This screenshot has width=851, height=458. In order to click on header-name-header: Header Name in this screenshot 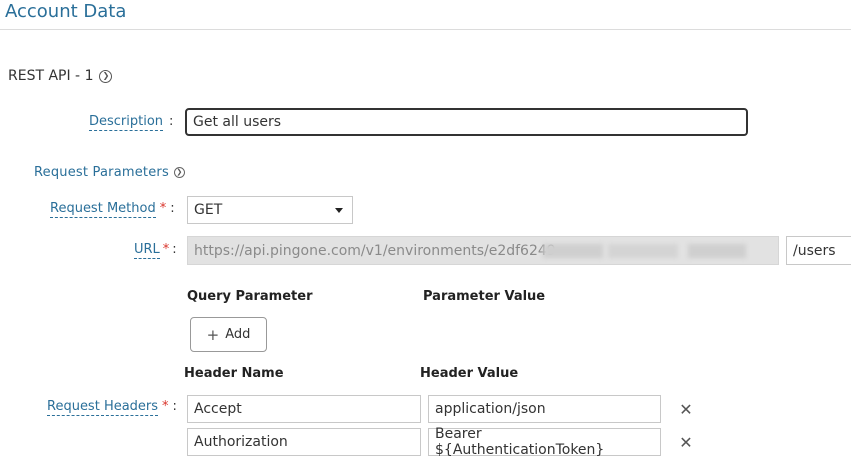, I will do `click(234, 373)`.